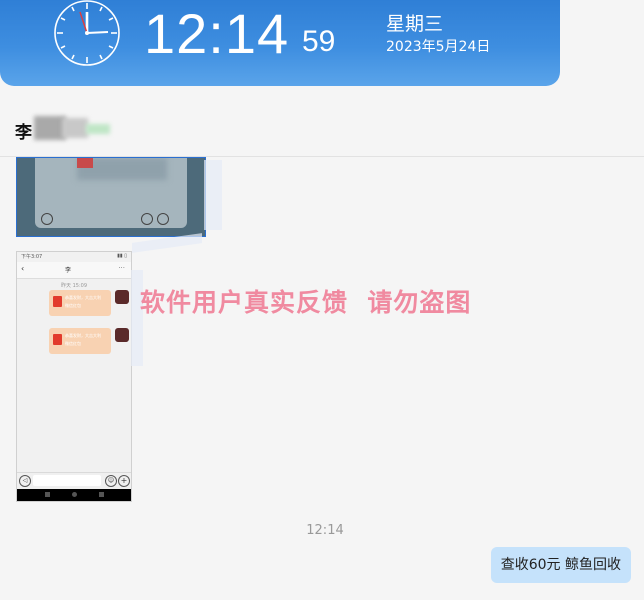 The width and height of the screenshot is (644, 600). What do you see at coordinates (319, 41) in the screenshot?
I see `clock-seconds: 59` at bounding box center [319, 41].